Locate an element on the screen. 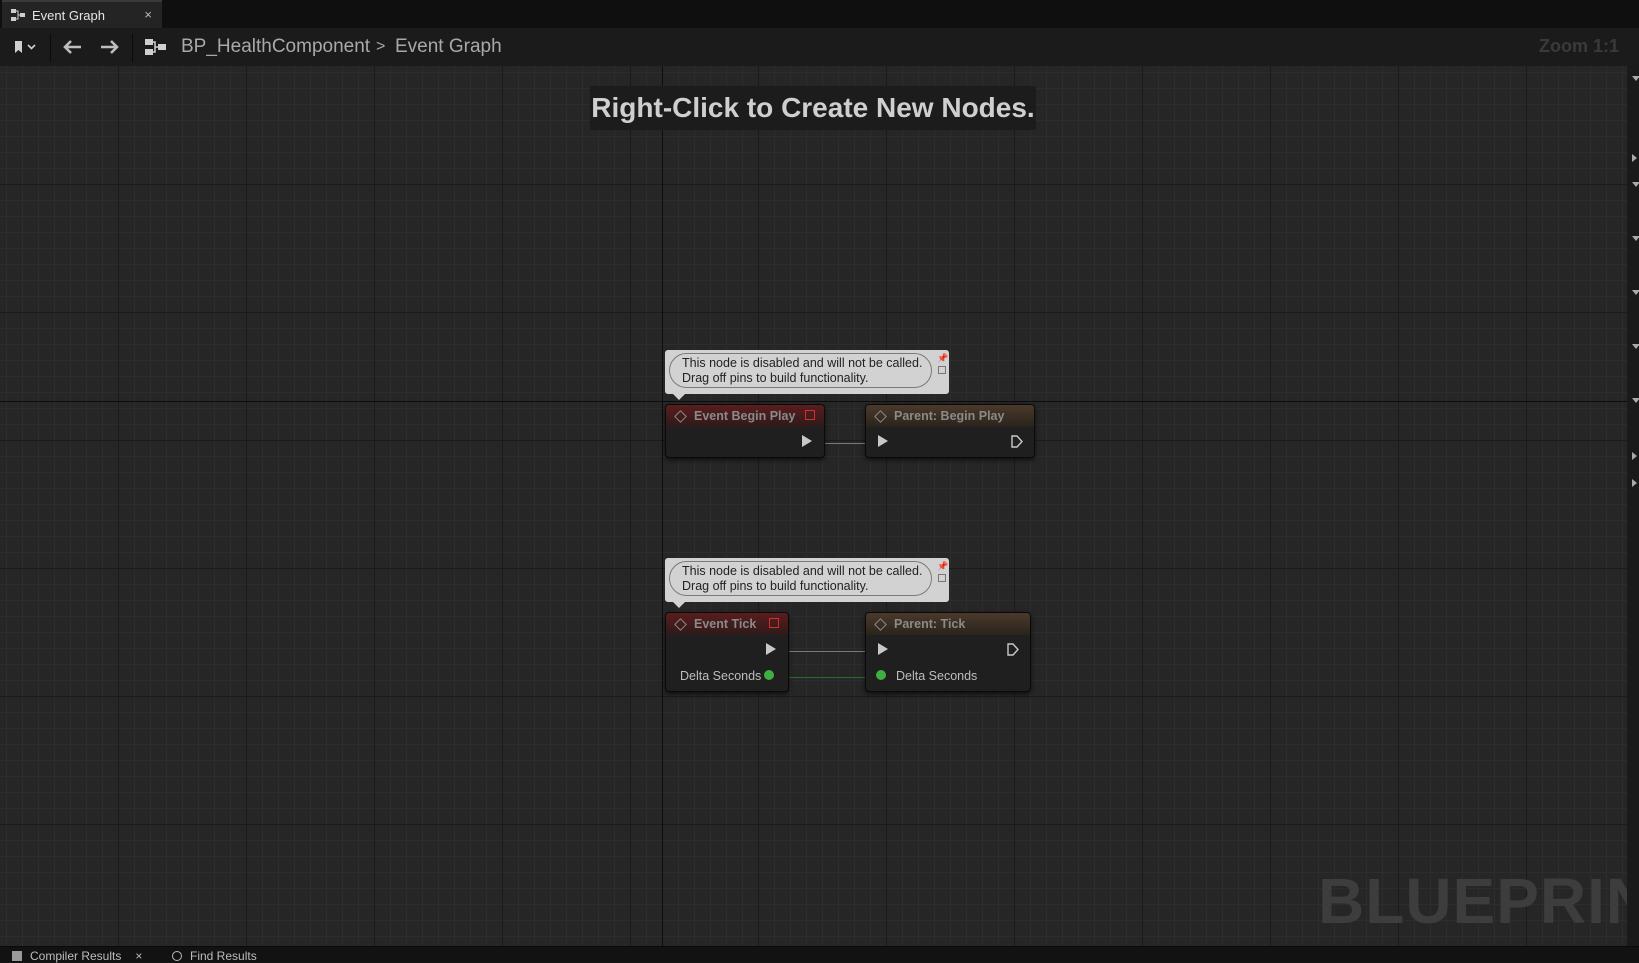 The image size is (1639, 963). node-header: Event Begin Play is located at coordinates (745, 416).